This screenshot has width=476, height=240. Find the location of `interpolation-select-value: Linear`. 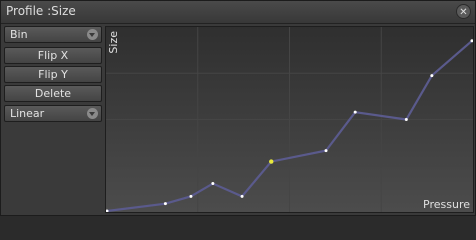

interpolation-select-value: Linear is located at coordinates (27, 113).